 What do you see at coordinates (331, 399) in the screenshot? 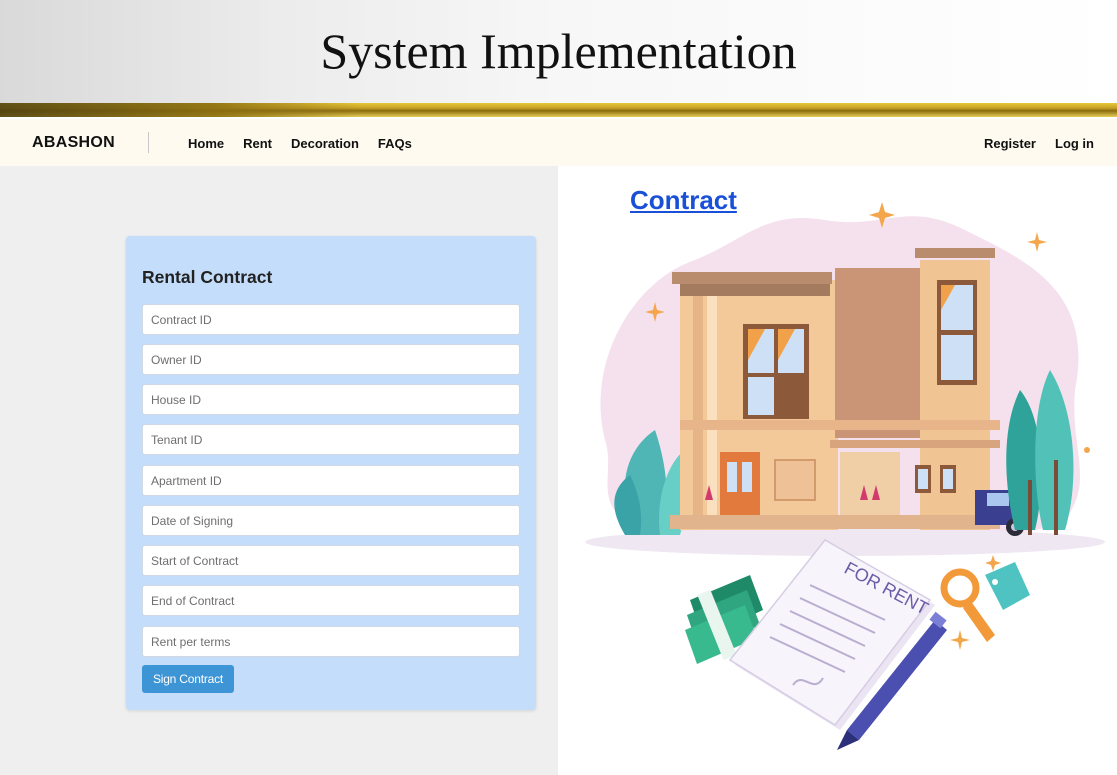
I see `house-id-input` at bounding box center [331, 399].